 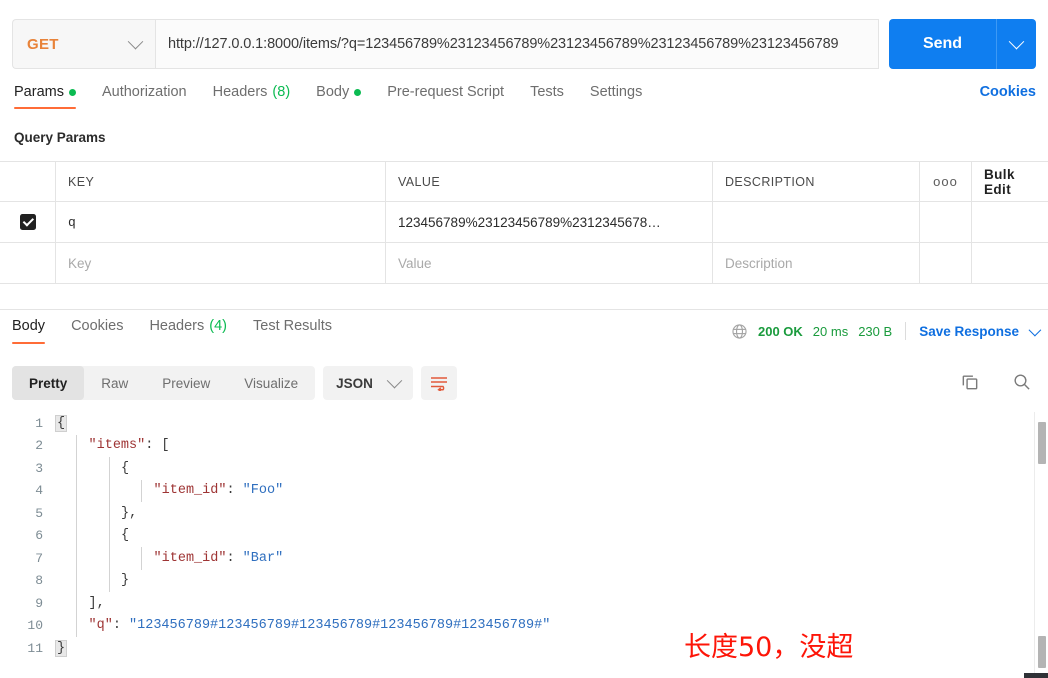 What do you see at coordinates (1010, 182) in the screenshot?
I see `bulk-edit-button: Bulk Edit` at bounding box center [1010, 182].